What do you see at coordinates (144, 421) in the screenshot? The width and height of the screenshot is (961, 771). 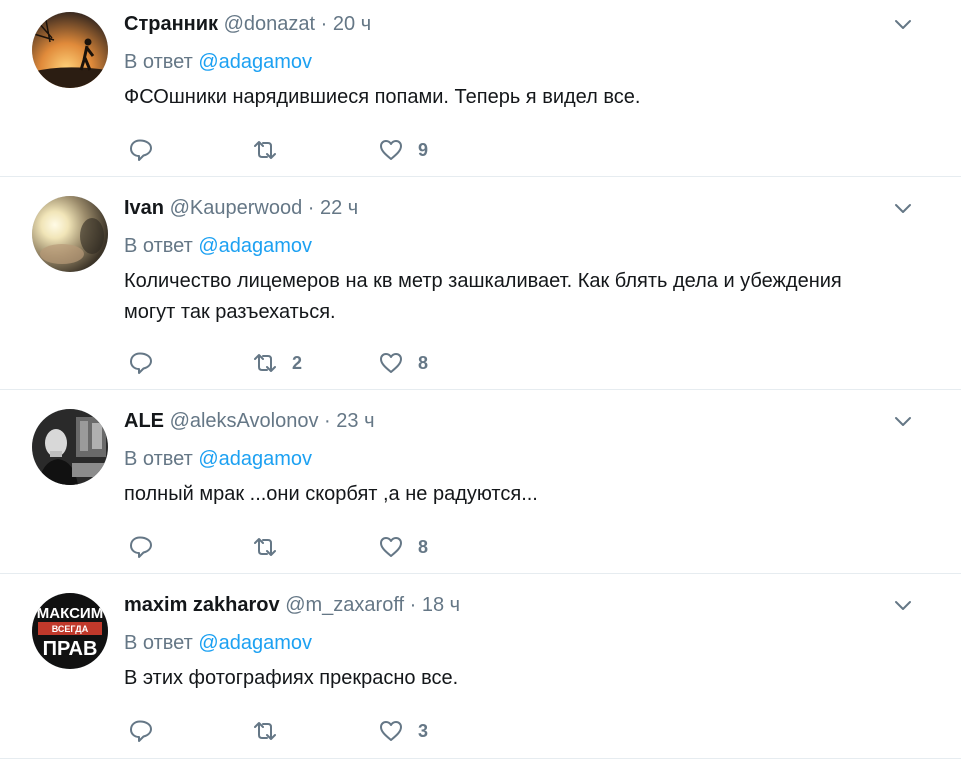 I see `author-name: ALE` at bounding box center [144, 421].